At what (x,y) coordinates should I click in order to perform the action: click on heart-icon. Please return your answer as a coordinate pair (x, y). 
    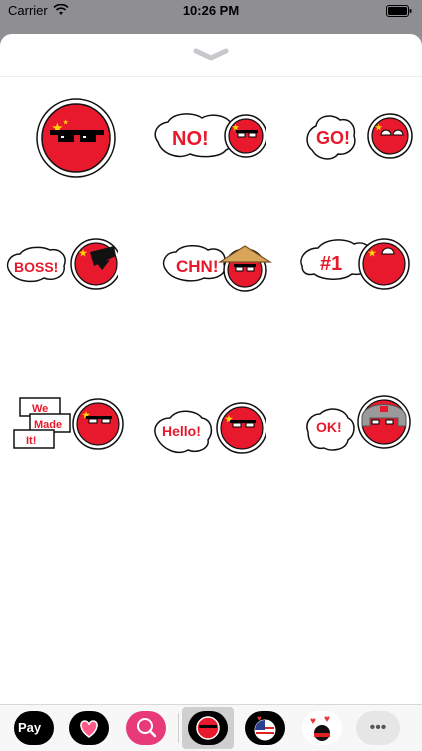
    Looking at the image, I should click on (89, 729).